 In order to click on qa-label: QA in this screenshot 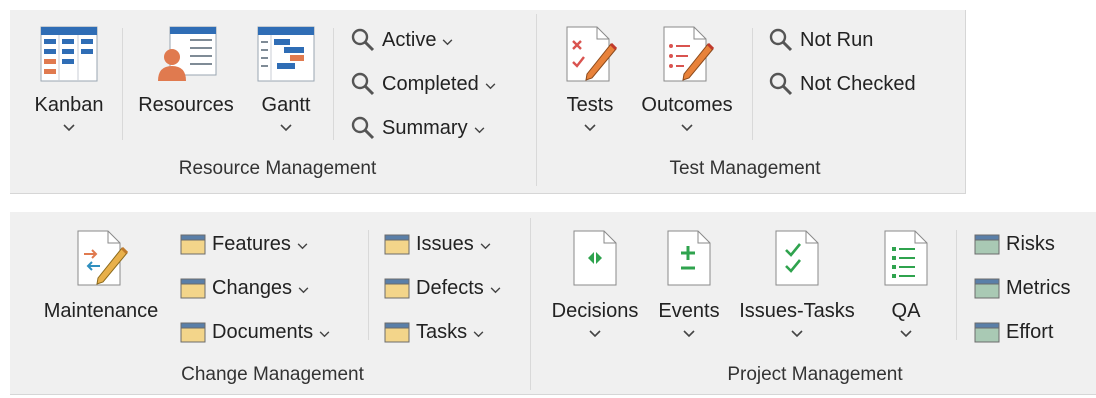, I will do `click(906, 311)`.